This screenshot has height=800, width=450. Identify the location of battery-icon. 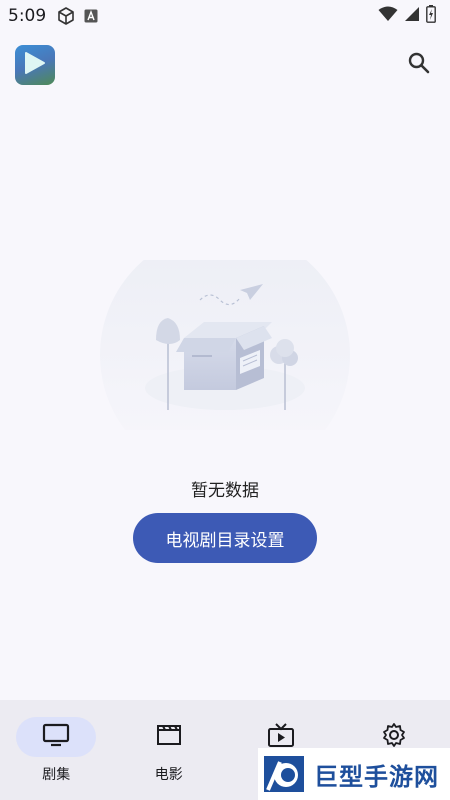
(431, 16).